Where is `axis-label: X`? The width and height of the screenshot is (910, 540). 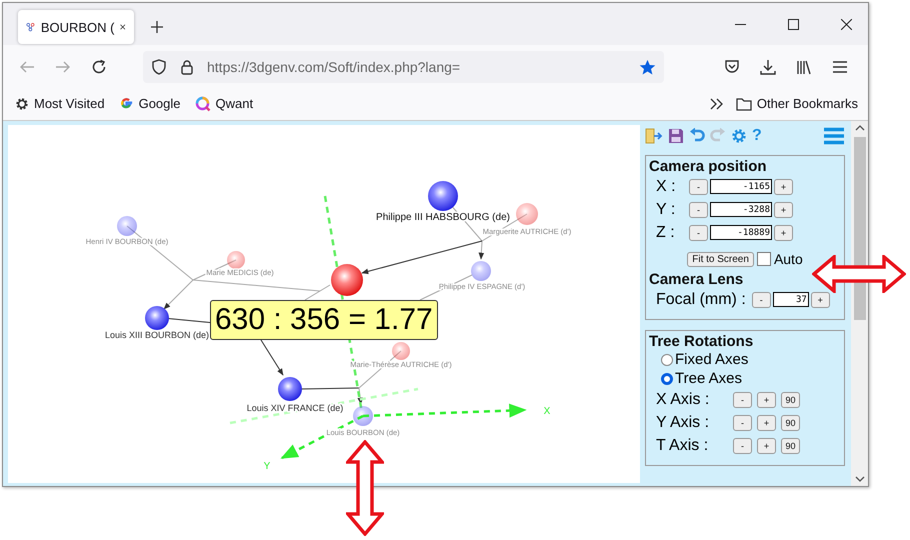 axis-label: X is located at coordinates (547, 411).